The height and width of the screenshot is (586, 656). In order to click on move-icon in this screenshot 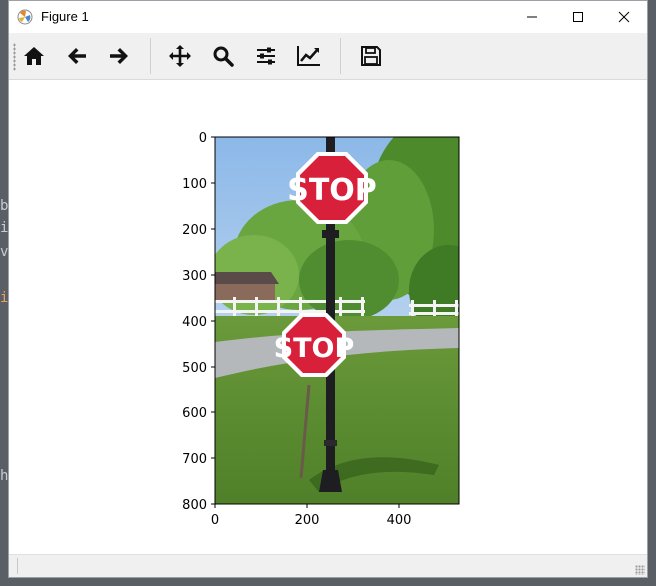, I will do `click(180, 56)`.